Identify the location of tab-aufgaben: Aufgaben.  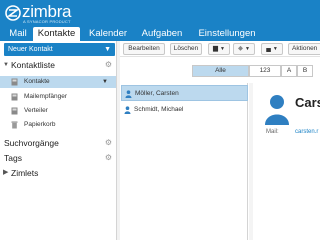
(162, 34).